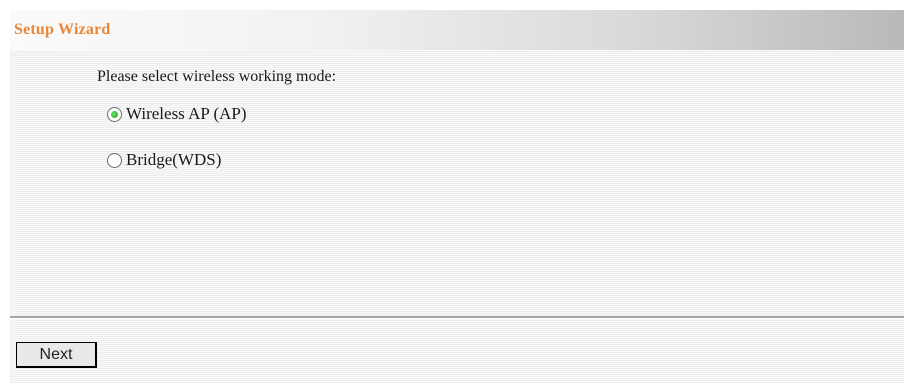 This screenshot has height=383, width=904. I want to click on bridge-wds-option: Bridge(WDS), so click(164, 160).